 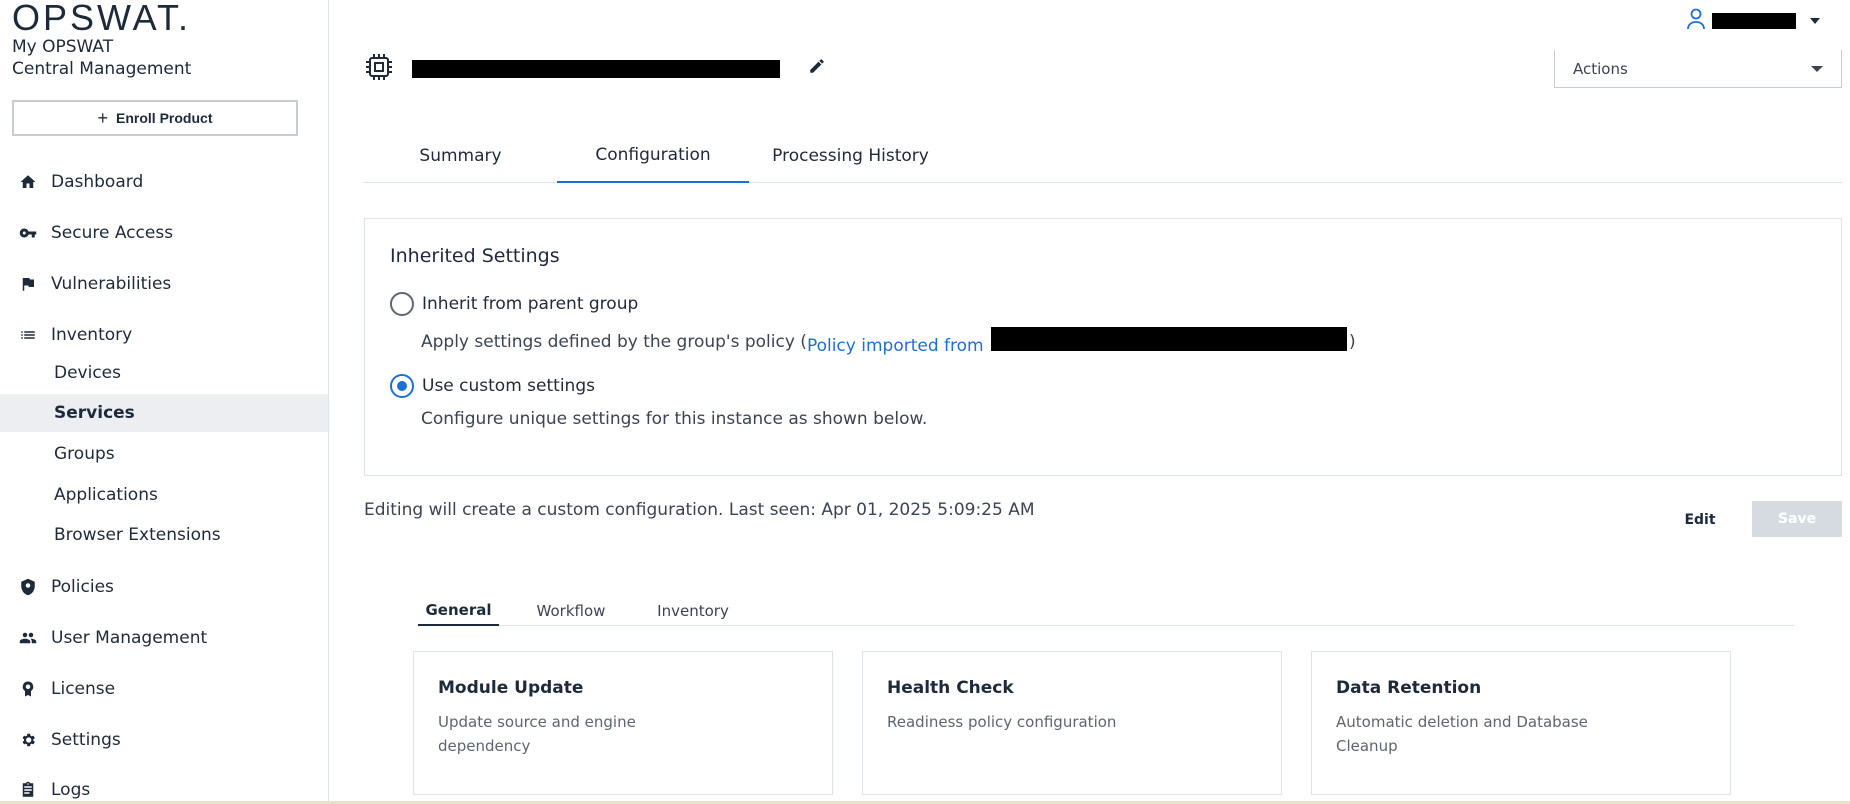 I want to click on clipboard-icon, so click(x=28, y=790).